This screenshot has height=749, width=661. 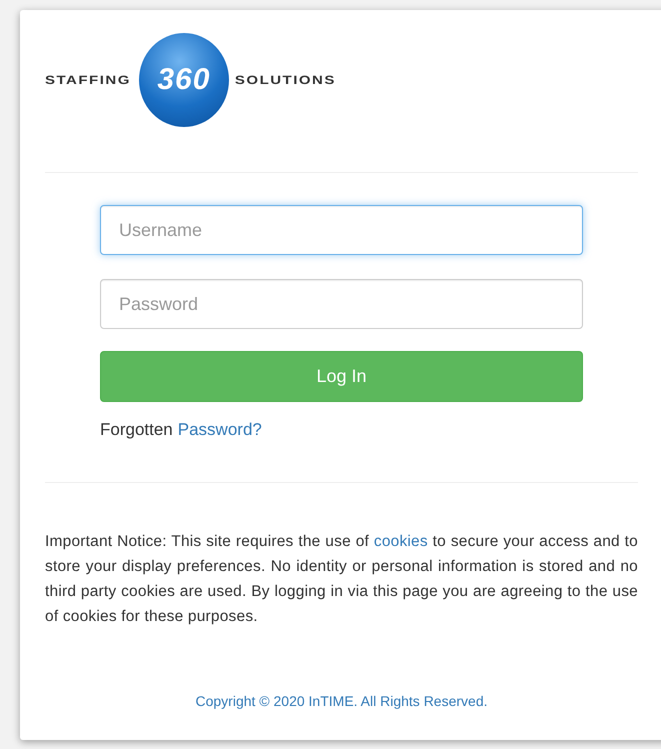 I want to click on input-field: Username, so click(x=341, y=230).